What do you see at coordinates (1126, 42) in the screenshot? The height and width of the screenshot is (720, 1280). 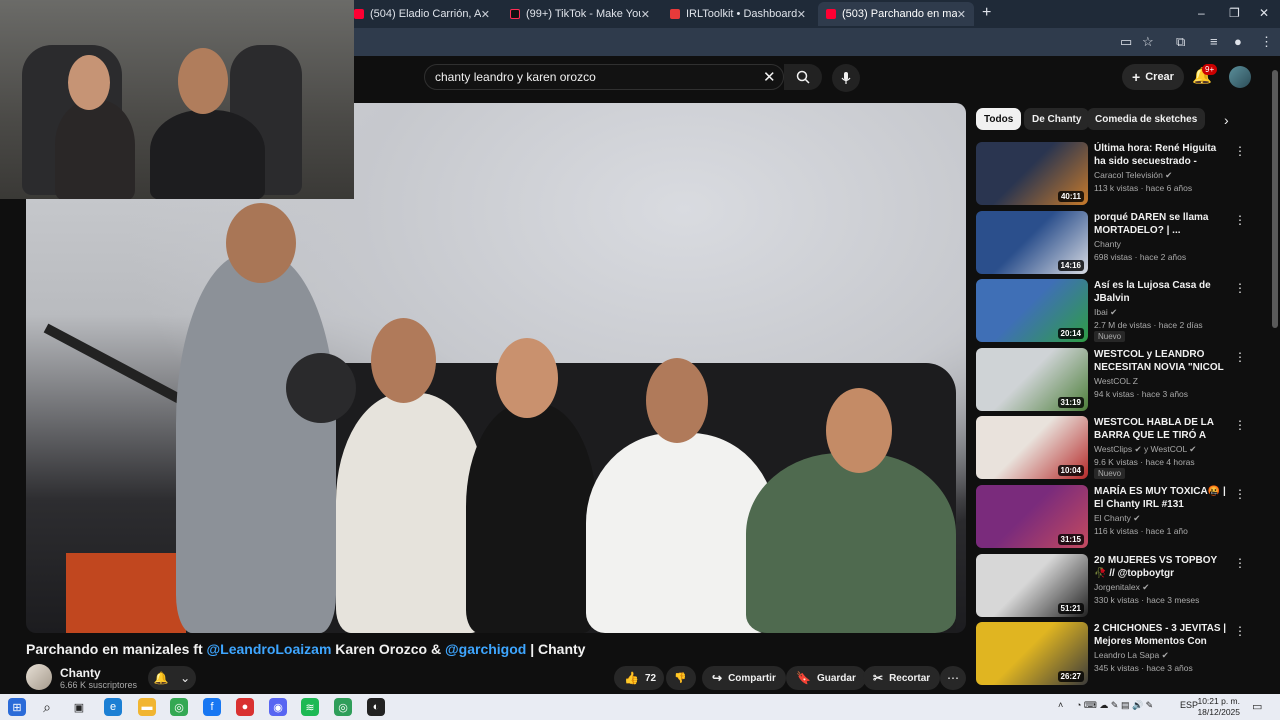 I see `cast-icon: ▭` at bounding box center [1126, 42].